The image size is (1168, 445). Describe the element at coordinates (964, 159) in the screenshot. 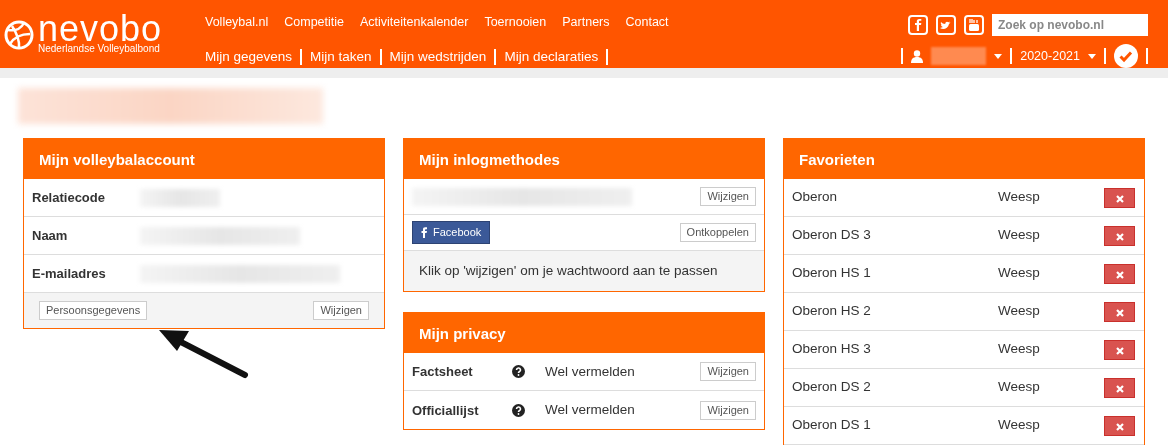

I see `panel-title: Favorieten` at that location.